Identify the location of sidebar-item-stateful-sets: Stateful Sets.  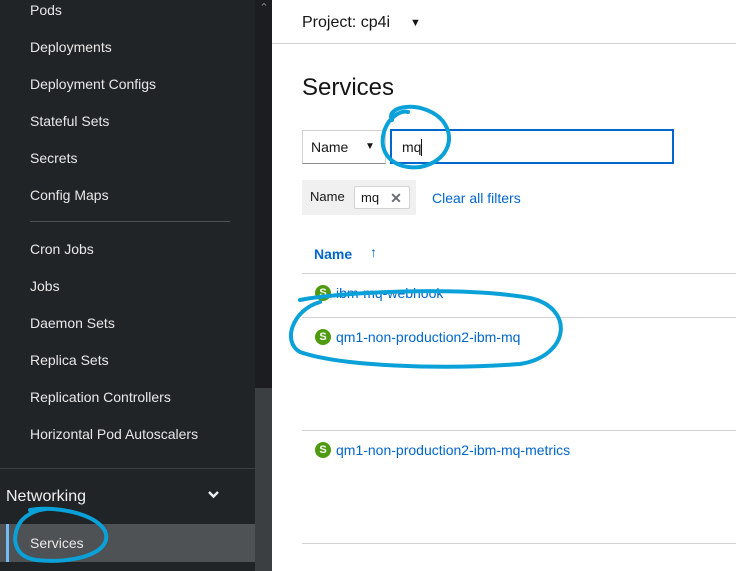
(69, 121).